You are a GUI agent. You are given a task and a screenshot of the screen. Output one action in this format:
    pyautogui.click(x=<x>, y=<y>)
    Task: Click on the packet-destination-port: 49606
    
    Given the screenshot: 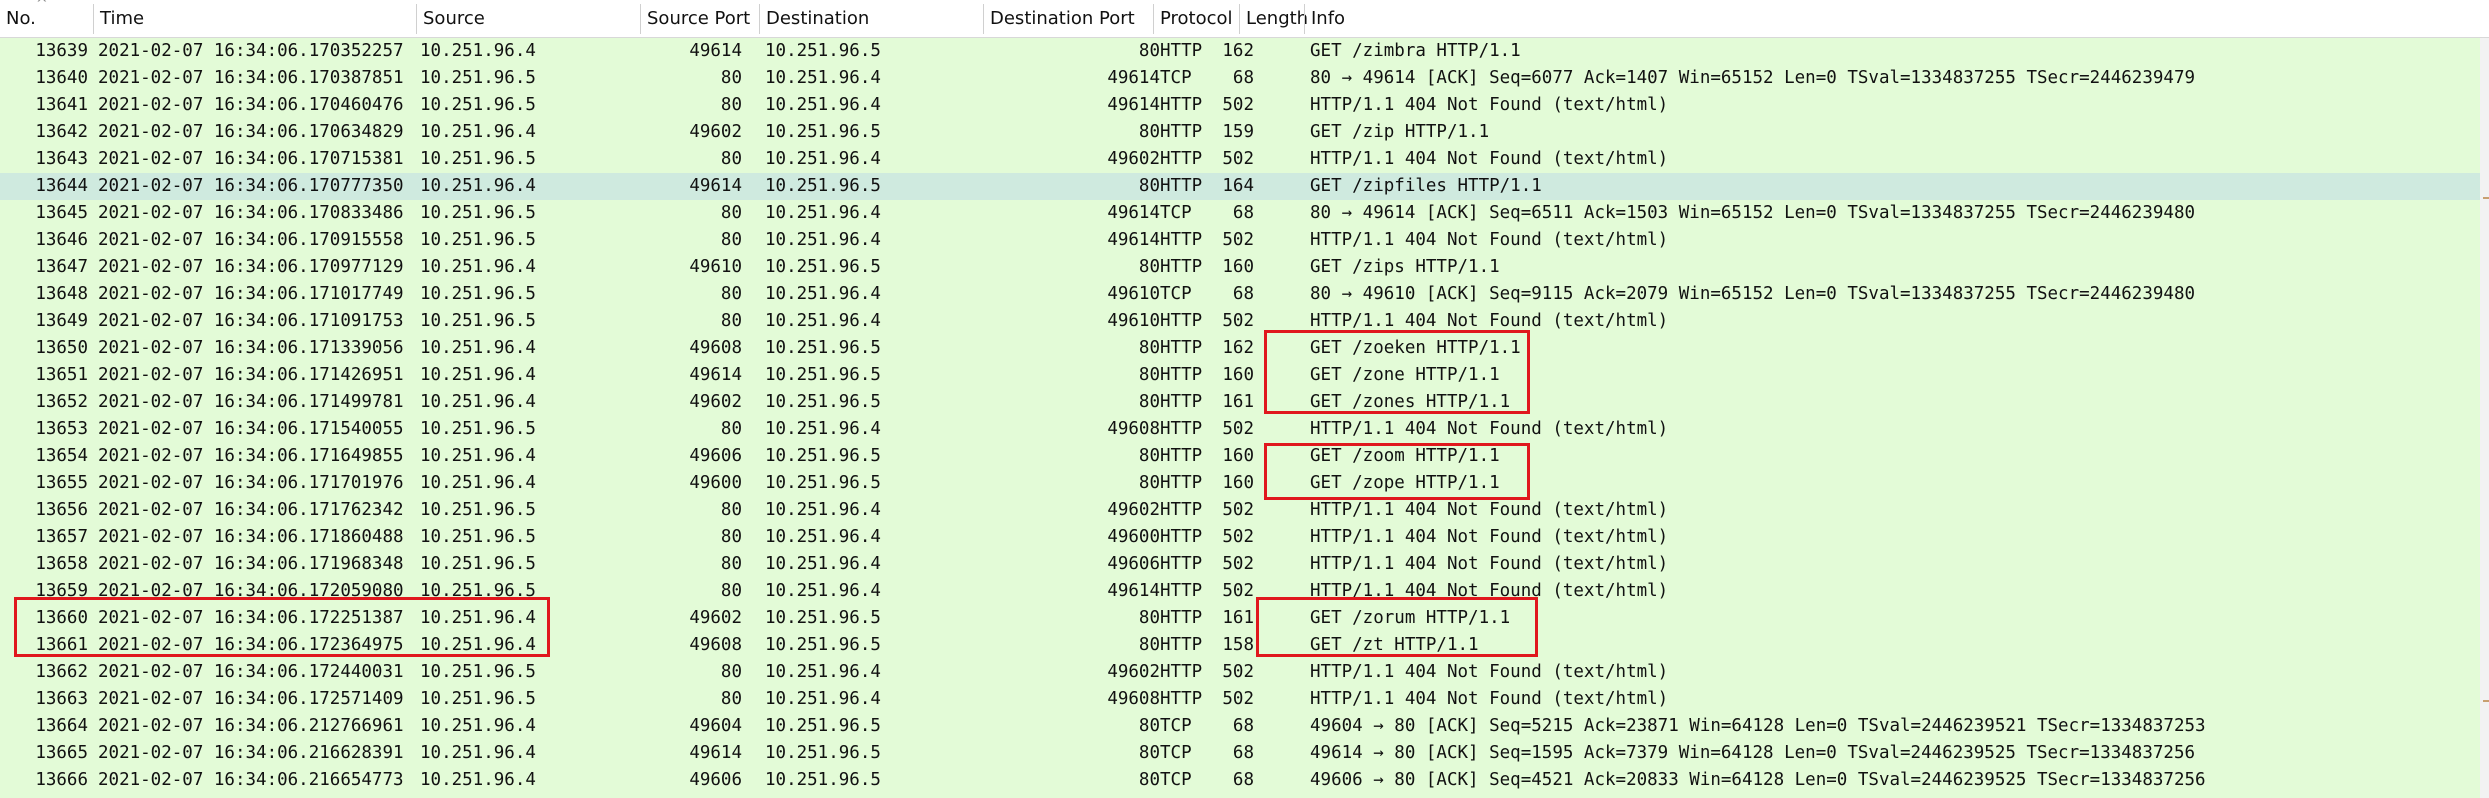 What is the action you would take?
    pyautogui.click(x=1133, y=564)
    